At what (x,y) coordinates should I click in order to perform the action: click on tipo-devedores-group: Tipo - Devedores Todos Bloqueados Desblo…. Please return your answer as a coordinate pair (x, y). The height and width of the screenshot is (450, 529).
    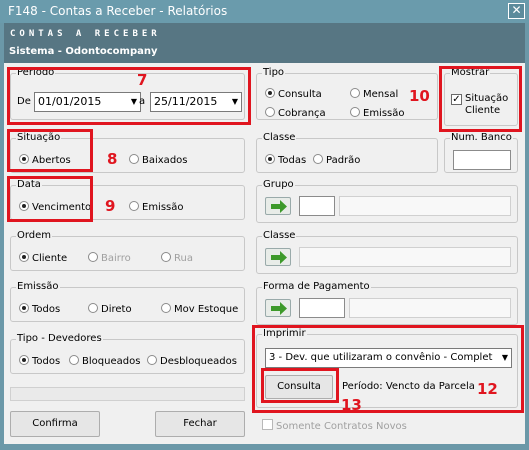
    Looking at the image, I should click on (127, 353).